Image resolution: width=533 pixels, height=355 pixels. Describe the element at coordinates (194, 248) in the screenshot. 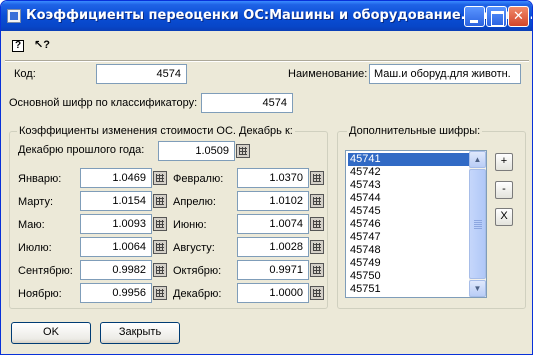

I see `month-label: Августу:` at that location.